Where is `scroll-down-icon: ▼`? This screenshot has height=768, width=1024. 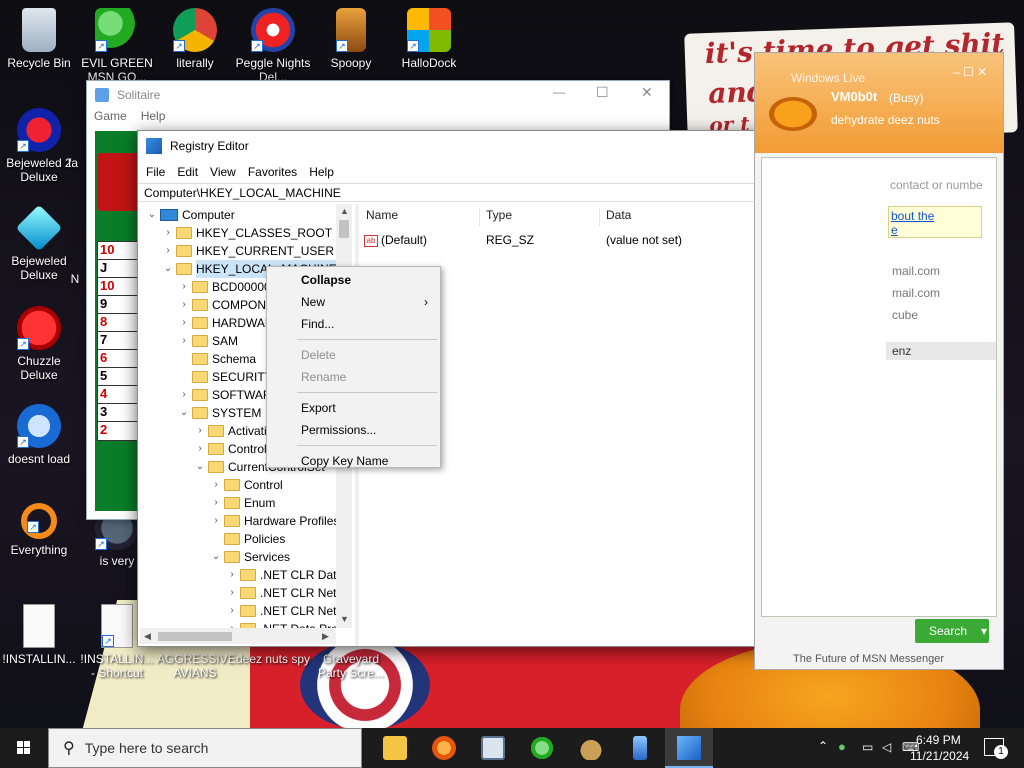
scroll-down-icon: ▼ is located at coordinates (344, 619).